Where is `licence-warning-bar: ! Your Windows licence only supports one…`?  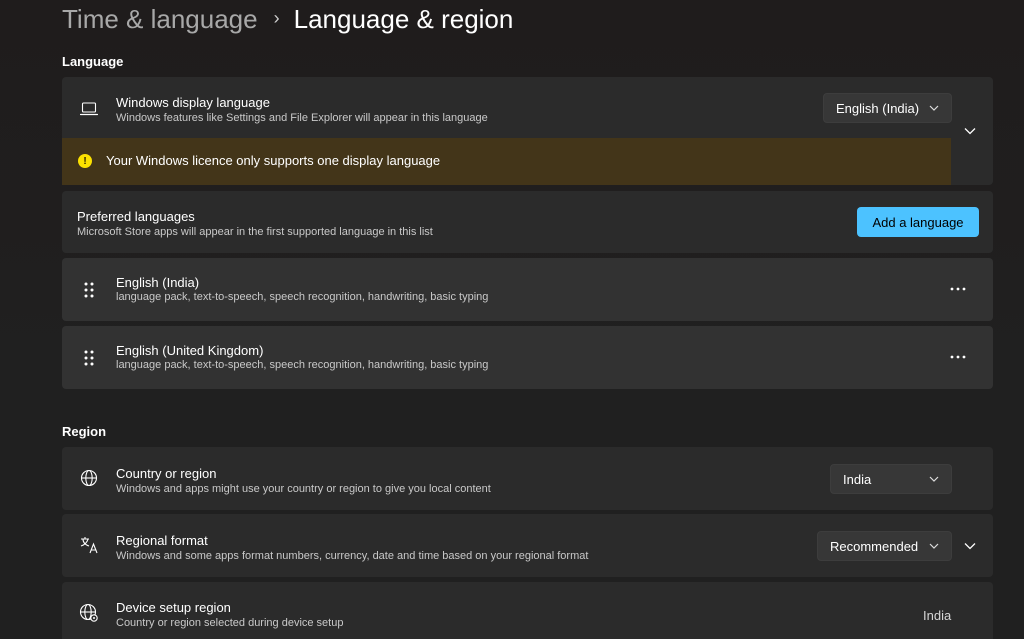
licence-warning-bar: ! Your Windows licence only supports one… is located at coordinates (506, 161).